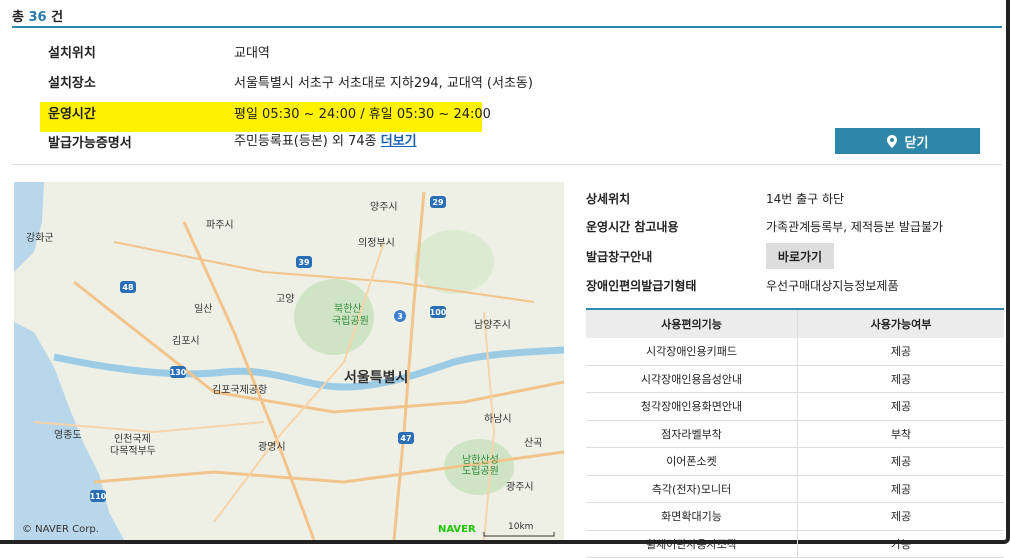 This screenshot has width=1010, height=558. What do you see at coordinates (350, 321) in the screenshot?
I see `map-label-bukhansan-park: 국립공원` at bounding box center [350, 321].